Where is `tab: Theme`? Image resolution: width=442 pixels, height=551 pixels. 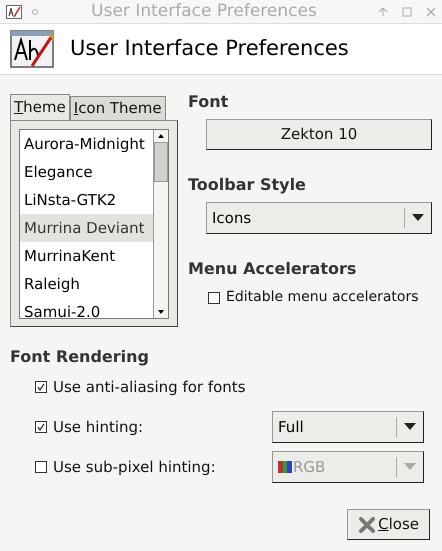
tab: Theme is located at coordinates (40, 107).